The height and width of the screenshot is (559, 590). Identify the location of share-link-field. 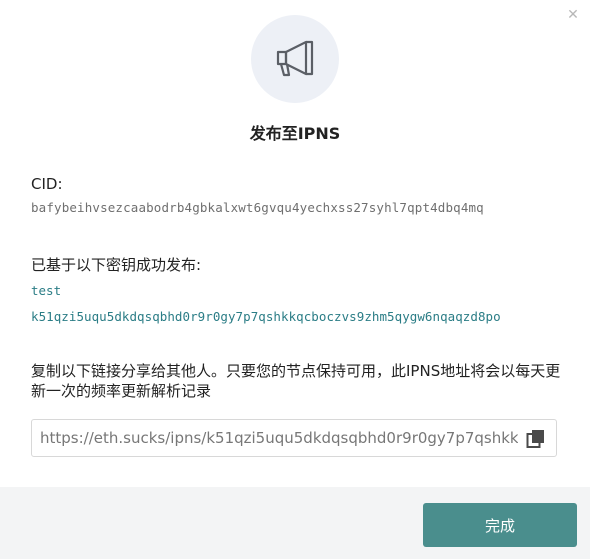
(294, 438).